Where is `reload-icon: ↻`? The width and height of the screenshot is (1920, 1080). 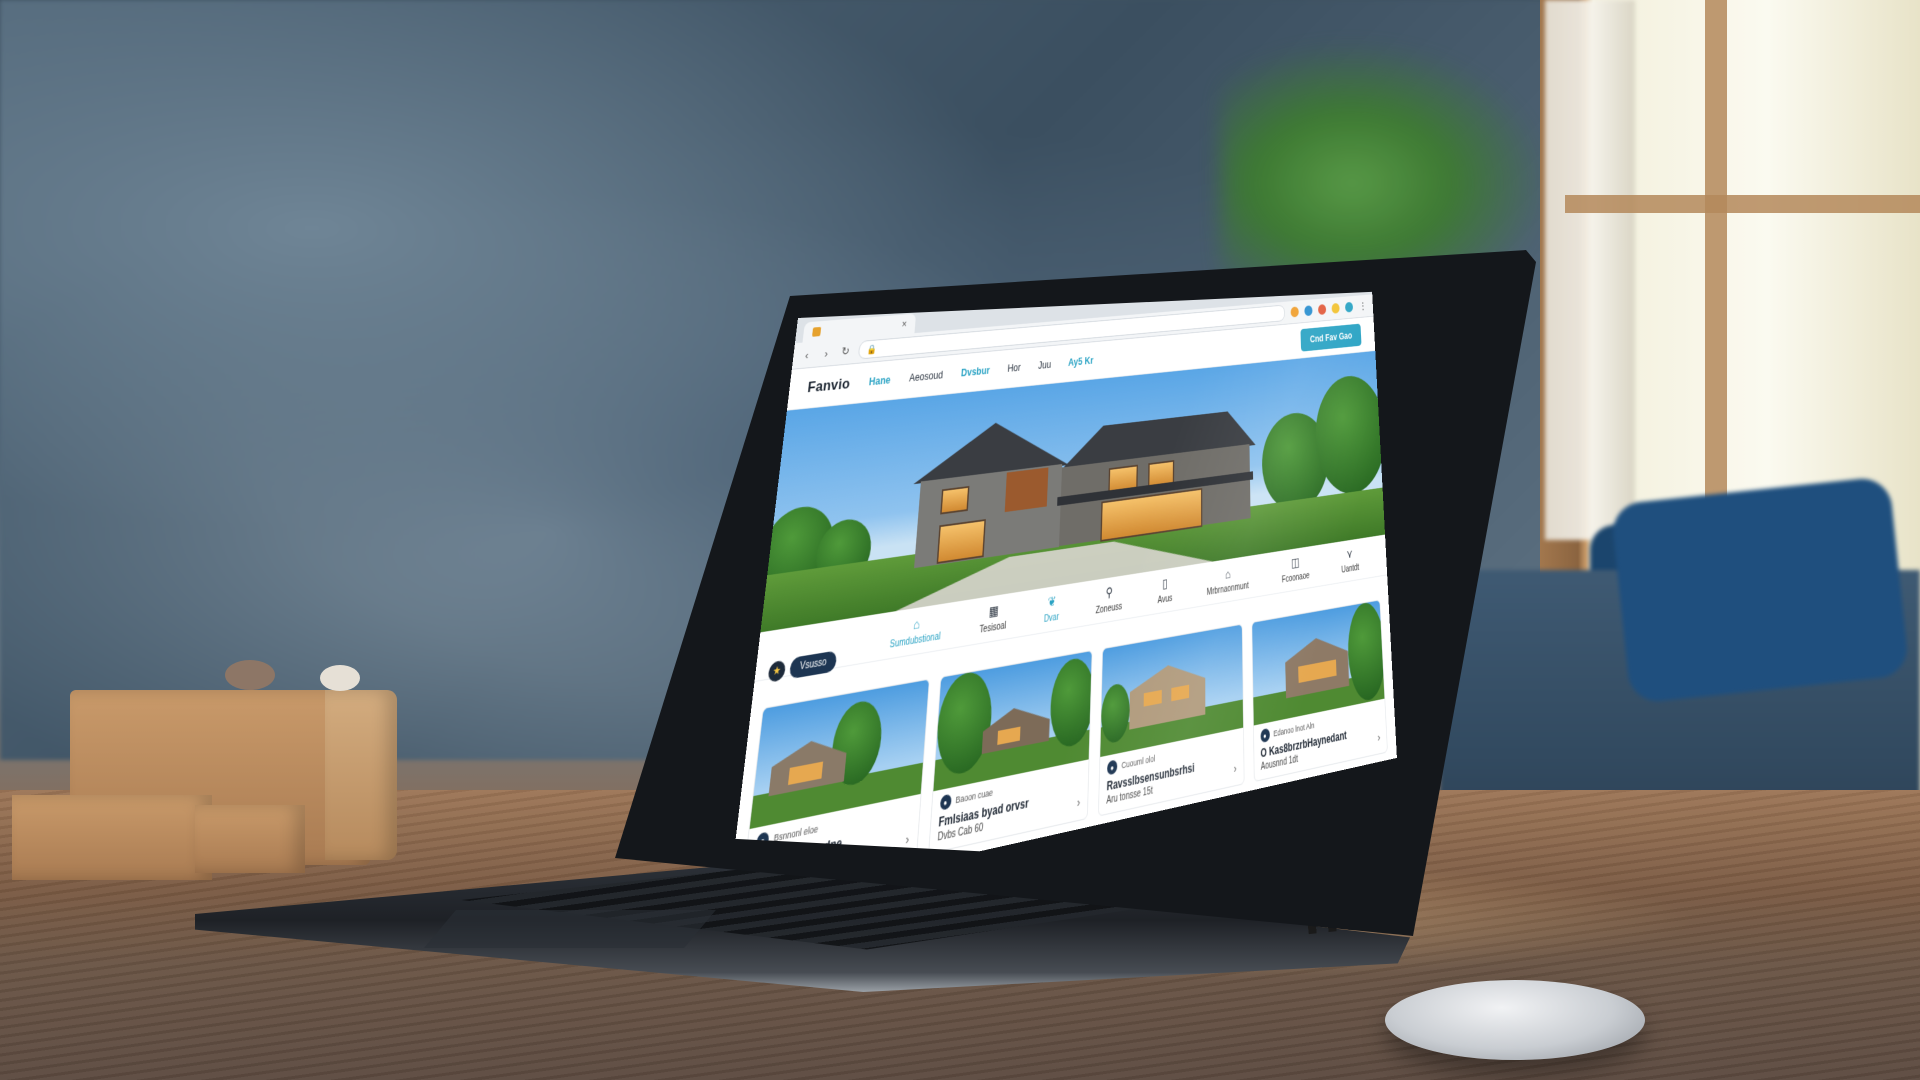
reload-icon: ↻ is located at coordinates (845, 351).